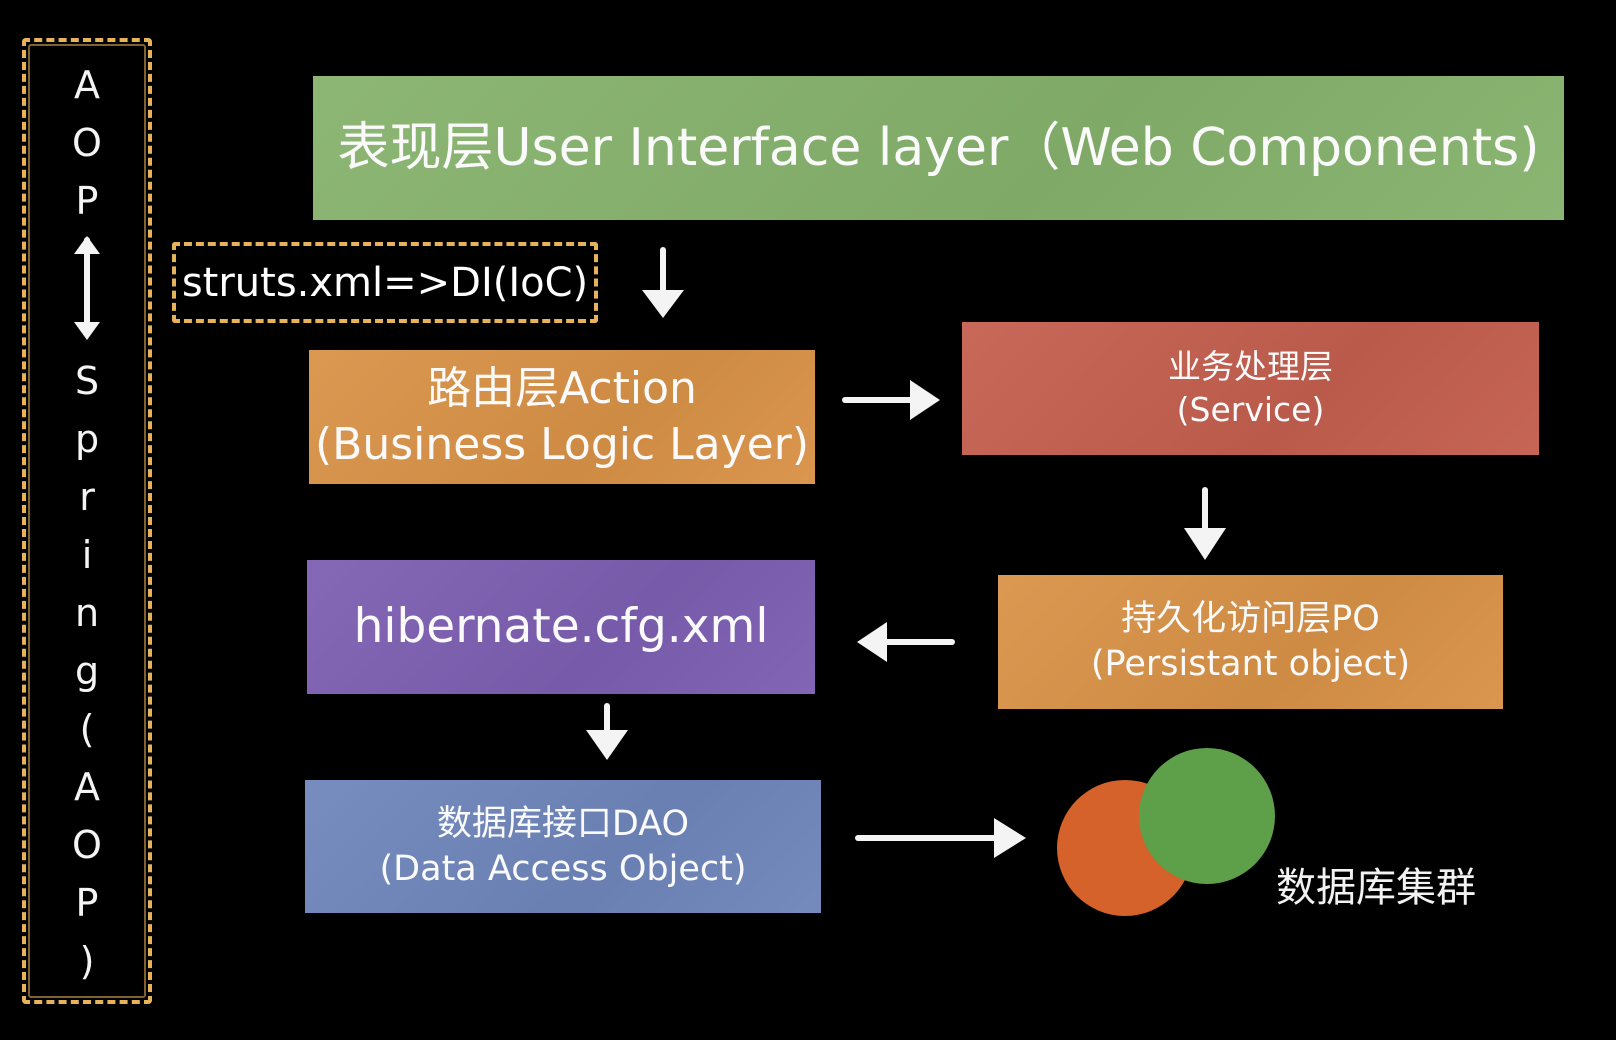  Describe the element at coordinates (891, 400) in the screenshot. I see `arrow-action-to-service-icon` at that location.